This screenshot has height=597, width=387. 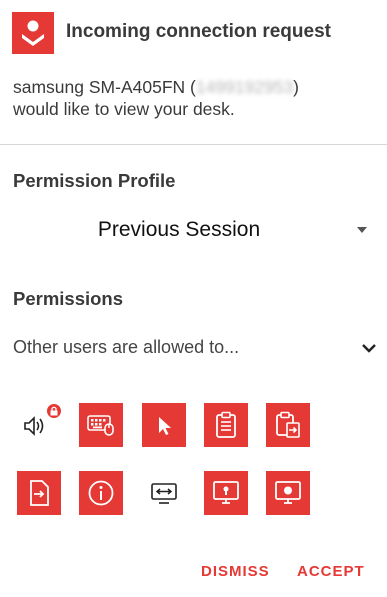 What do you see at coordinates (288, 425) in the screenshot?
I see `clipboard-transfer-icon` at bounding box center [288, 425].